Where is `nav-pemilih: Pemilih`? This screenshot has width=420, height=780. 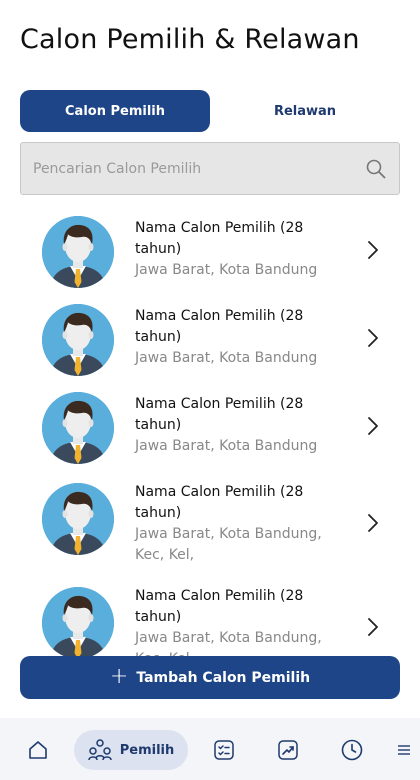 nav-pemilih: Pemilih is located at coordinates (131, 750).